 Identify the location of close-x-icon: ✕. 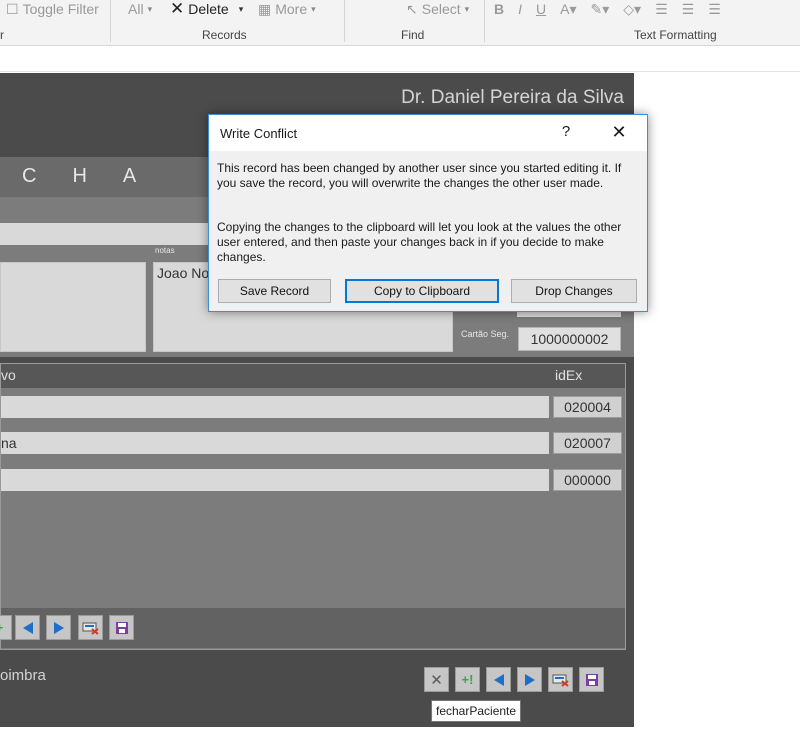
(436, 680).